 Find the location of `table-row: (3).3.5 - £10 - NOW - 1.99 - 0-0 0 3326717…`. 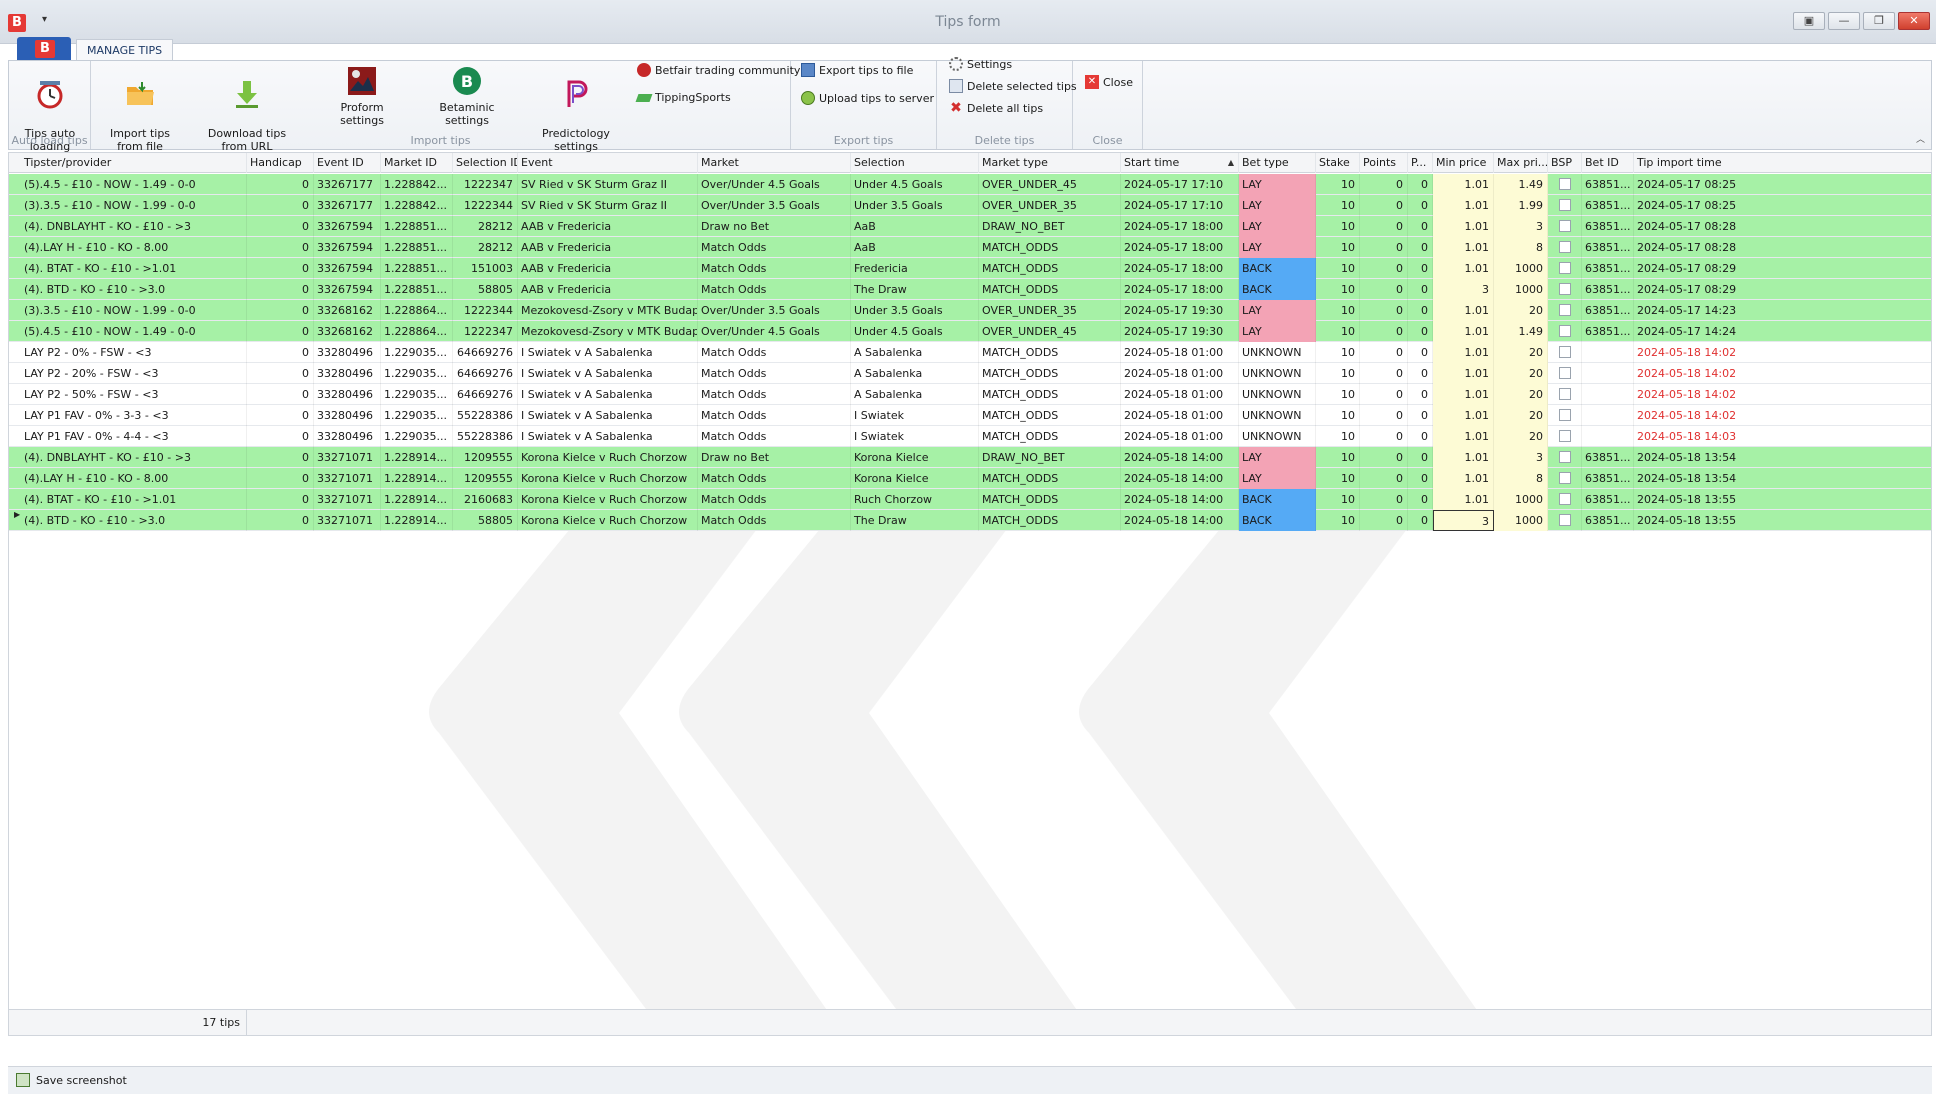

table-row: (3).3.5 - £10 - NOW - 1.99 - 0-0 0 3326717… is located at coordinates (970, 205).